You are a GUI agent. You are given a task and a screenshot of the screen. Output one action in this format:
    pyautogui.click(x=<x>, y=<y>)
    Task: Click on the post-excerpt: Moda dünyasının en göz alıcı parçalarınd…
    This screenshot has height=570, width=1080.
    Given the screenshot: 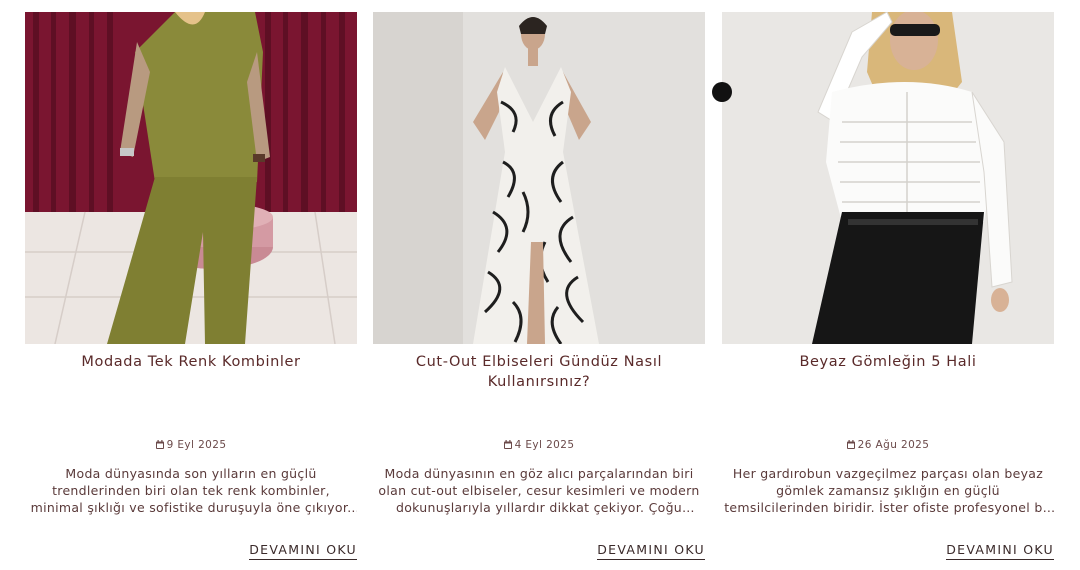 What is the action you would take?
    pyautogui.click(x=539, y=490)
    